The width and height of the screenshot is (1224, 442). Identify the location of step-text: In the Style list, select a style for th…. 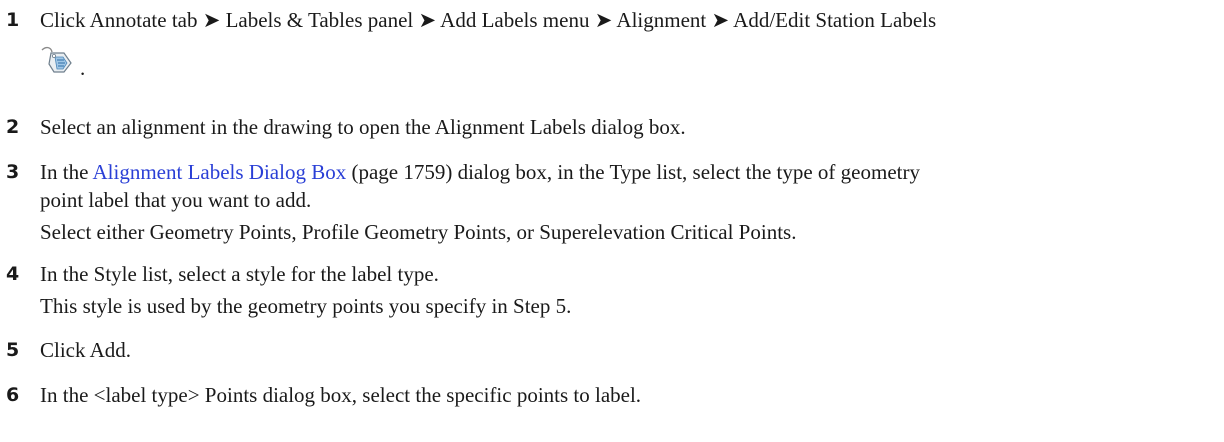
(239, 274).